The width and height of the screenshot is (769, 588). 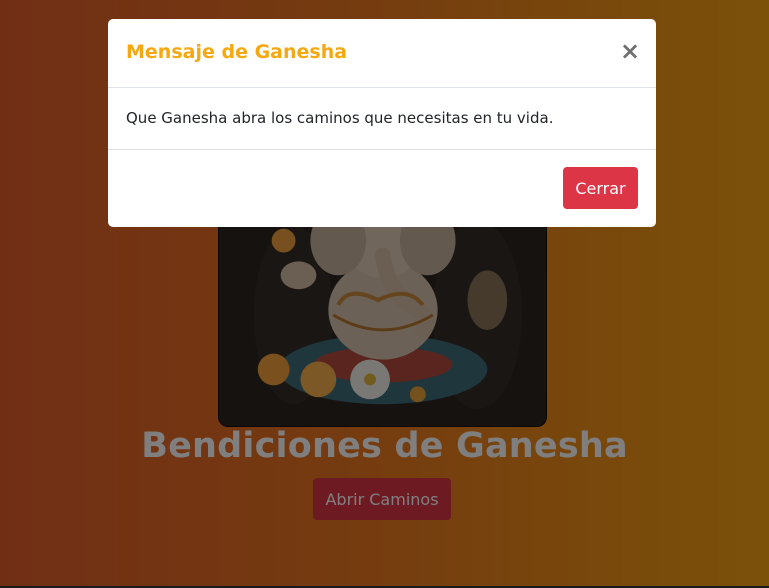 I want to click on modal-footer: Cerrar, so click(x=382, y=188).